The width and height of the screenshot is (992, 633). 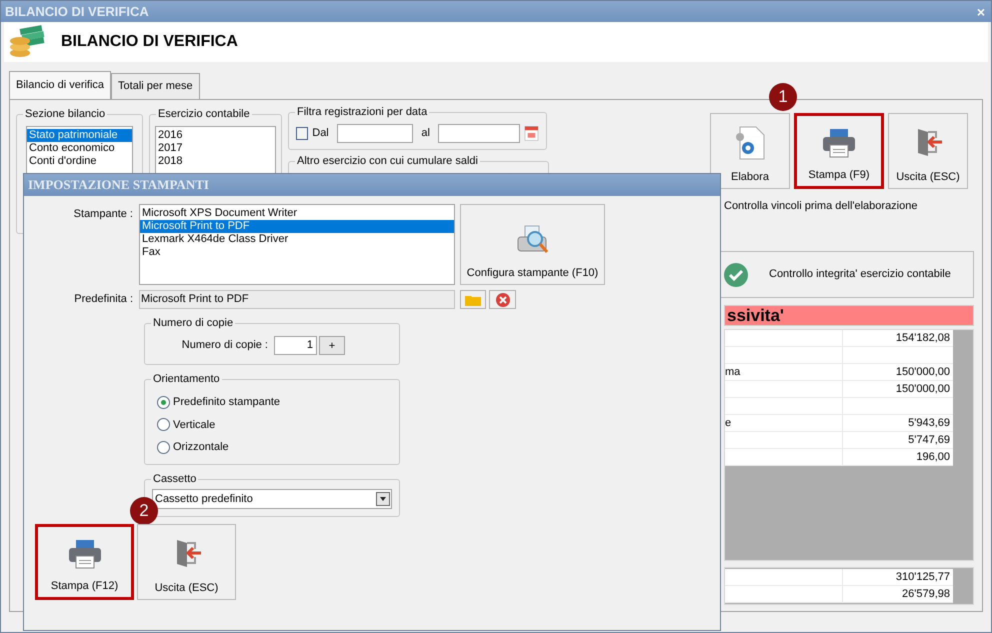 I want to click on dialog-title: IMPOSTAZIONE STAMPANTI, so click(x=118, y=185).